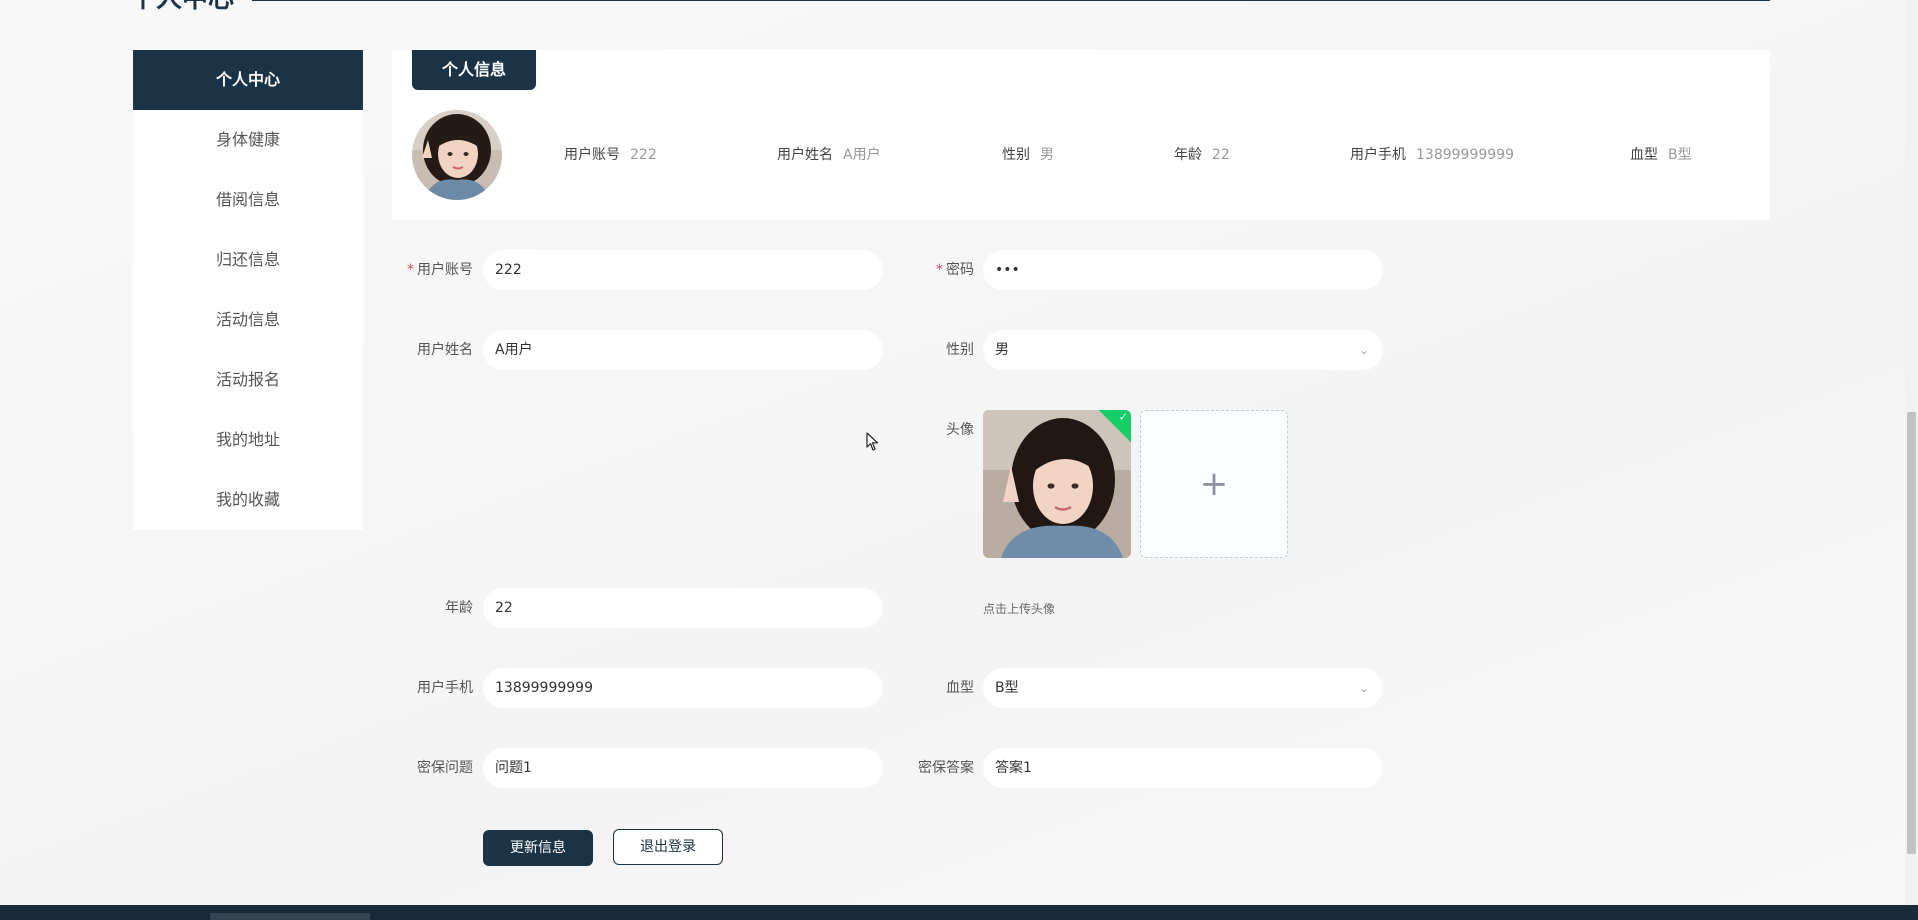  What do you see at coordinates (946, 768) in the screenshot?
I see `security-answer-label: 密保答案` at bounding box center [946, 768].